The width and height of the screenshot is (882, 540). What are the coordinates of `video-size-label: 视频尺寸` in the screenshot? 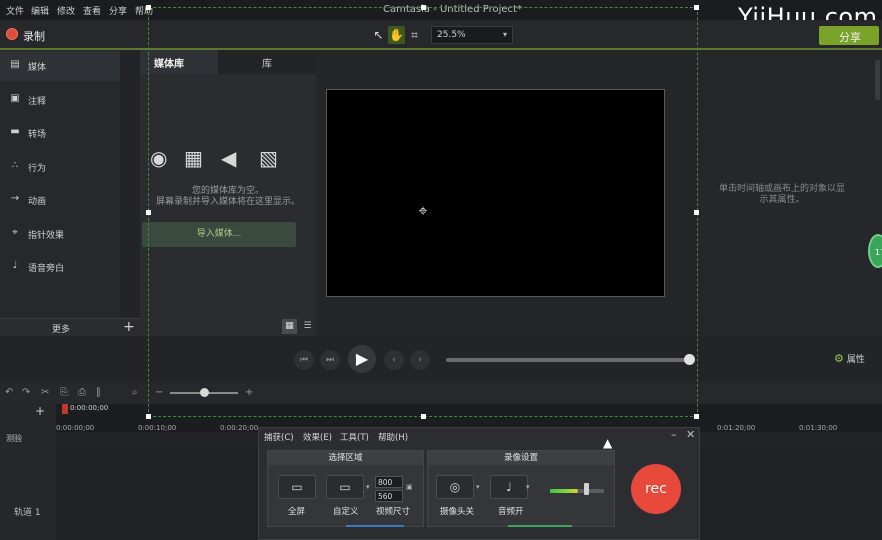 It's located at (393, 512).